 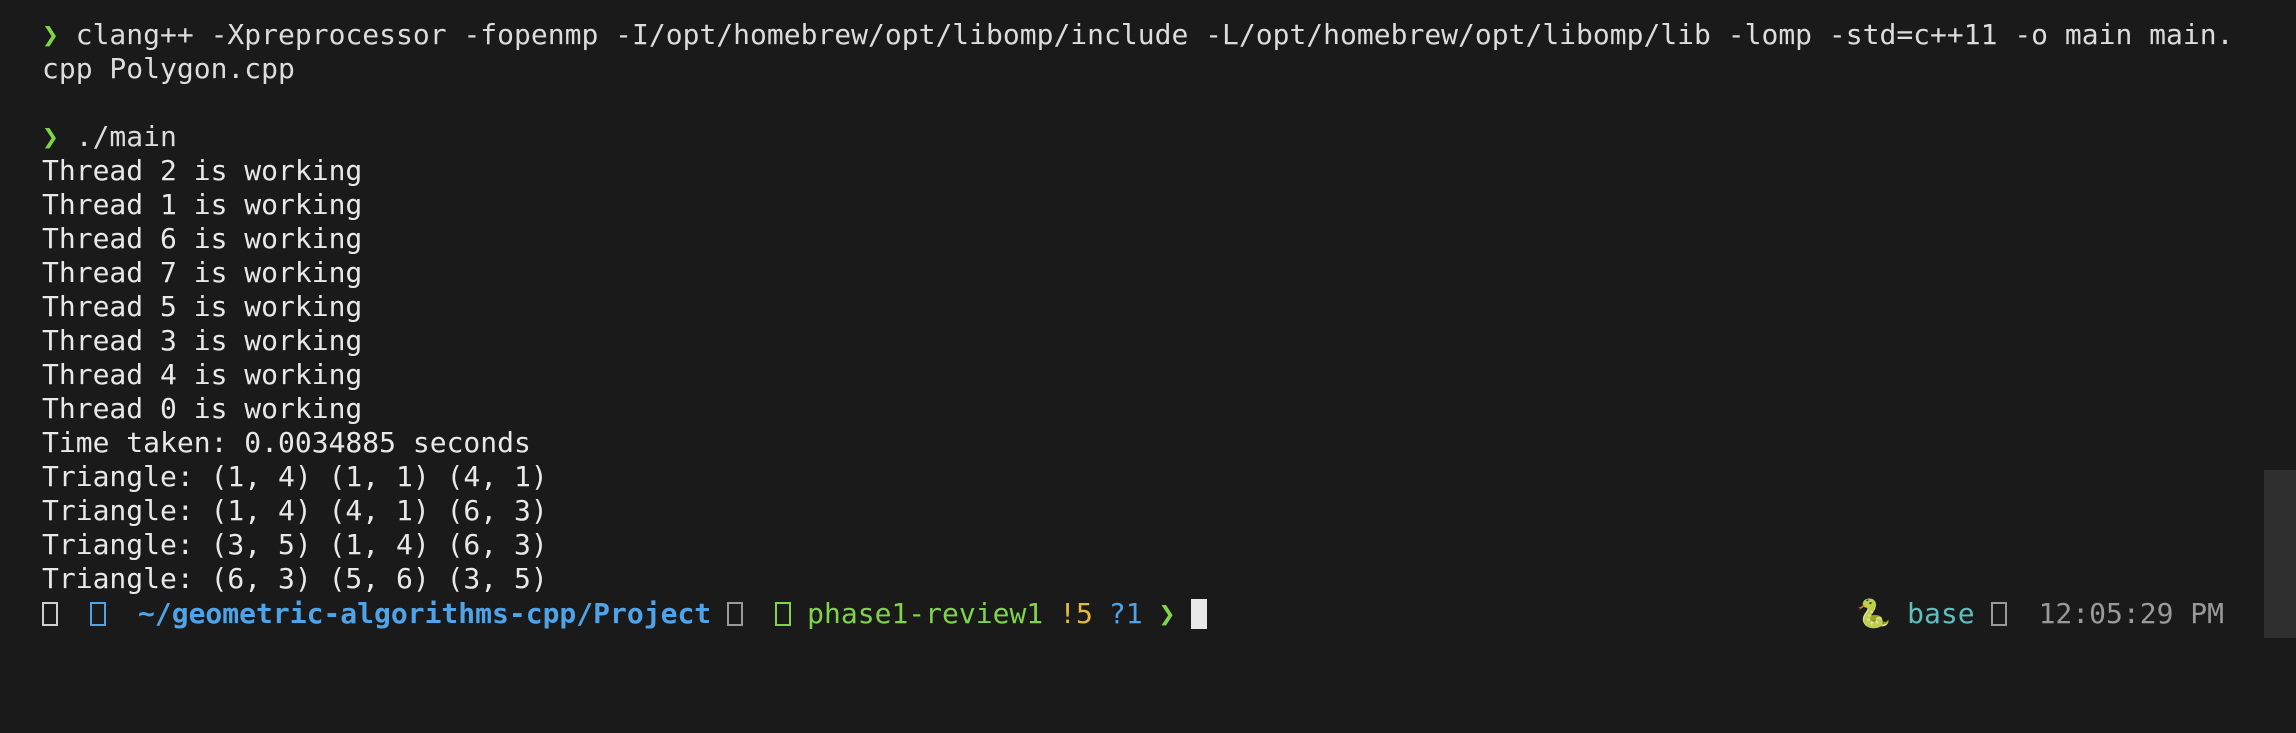 What do you see at coordinates (126, 136) in the screenshot?
I see `command-text: ./main` at bounding box center [126, 136].